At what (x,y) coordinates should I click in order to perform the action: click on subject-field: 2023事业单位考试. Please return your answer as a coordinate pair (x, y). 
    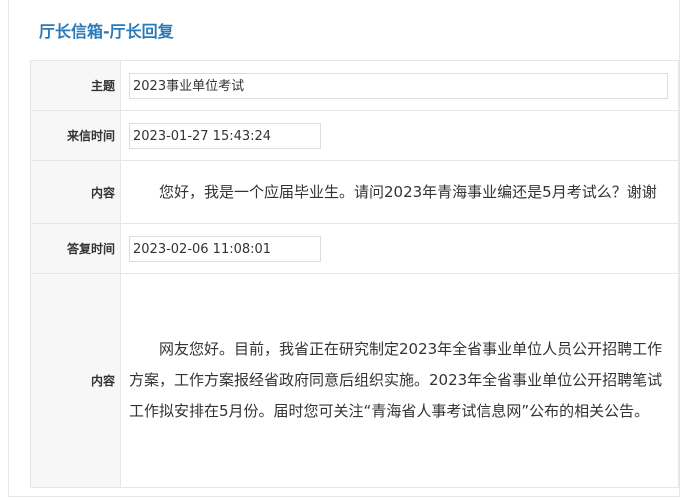
    Looking at the image, I should click on (398, 85).